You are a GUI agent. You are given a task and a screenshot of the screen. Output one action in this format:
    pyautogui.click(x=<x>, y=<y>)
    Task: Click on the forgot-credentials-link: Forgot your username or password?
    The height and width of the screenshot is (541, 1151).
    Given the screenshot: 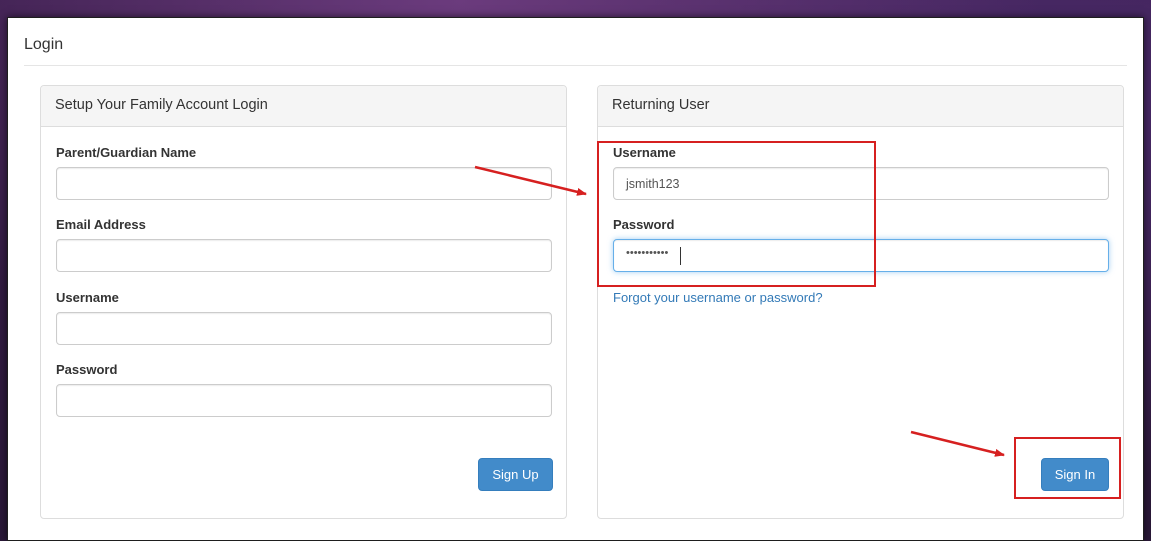 What is the action you would take?
    pyautogui.click(x=718, y=297)
    